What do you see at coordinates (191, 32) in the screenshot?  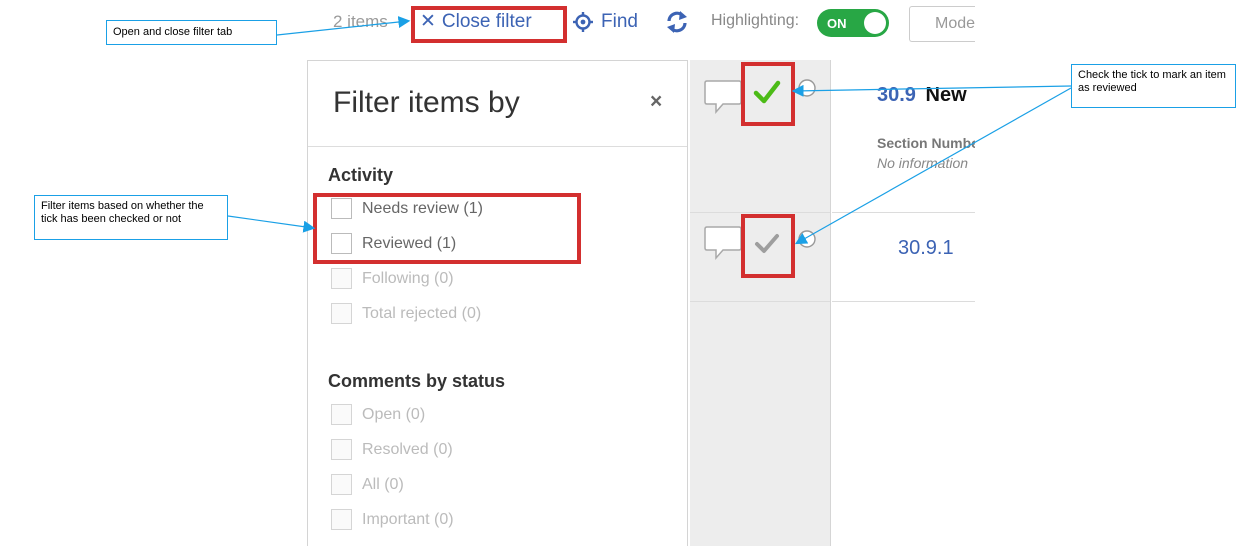 I see `callout-close-filter: Open and close filter tab` at bounding box center [191, 32].